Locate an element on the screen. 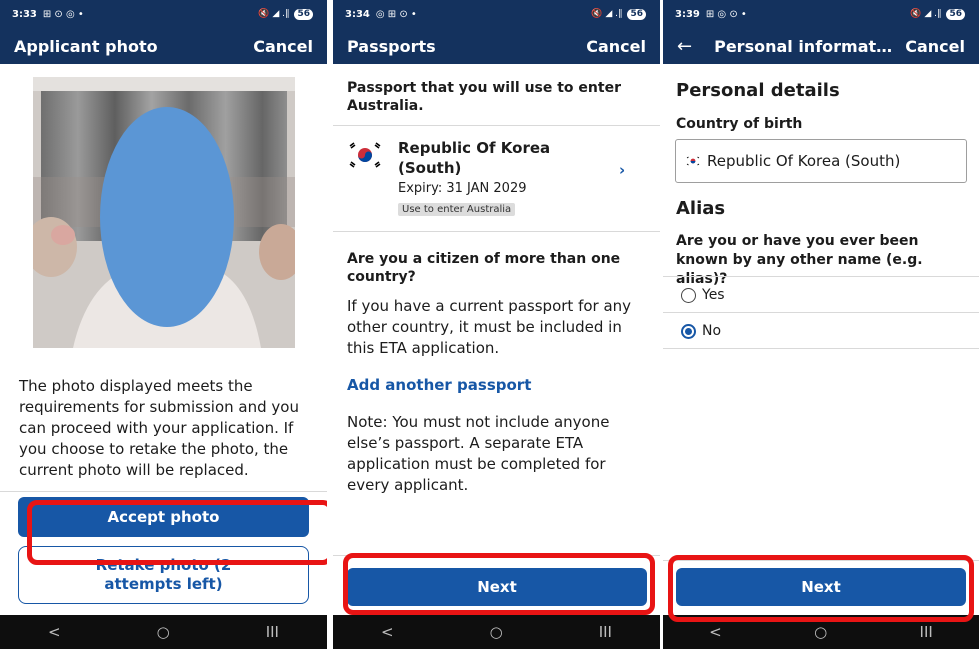 The image size is (979, 649). app-bar: Passports Cancel is located at coordinates (496, 46).